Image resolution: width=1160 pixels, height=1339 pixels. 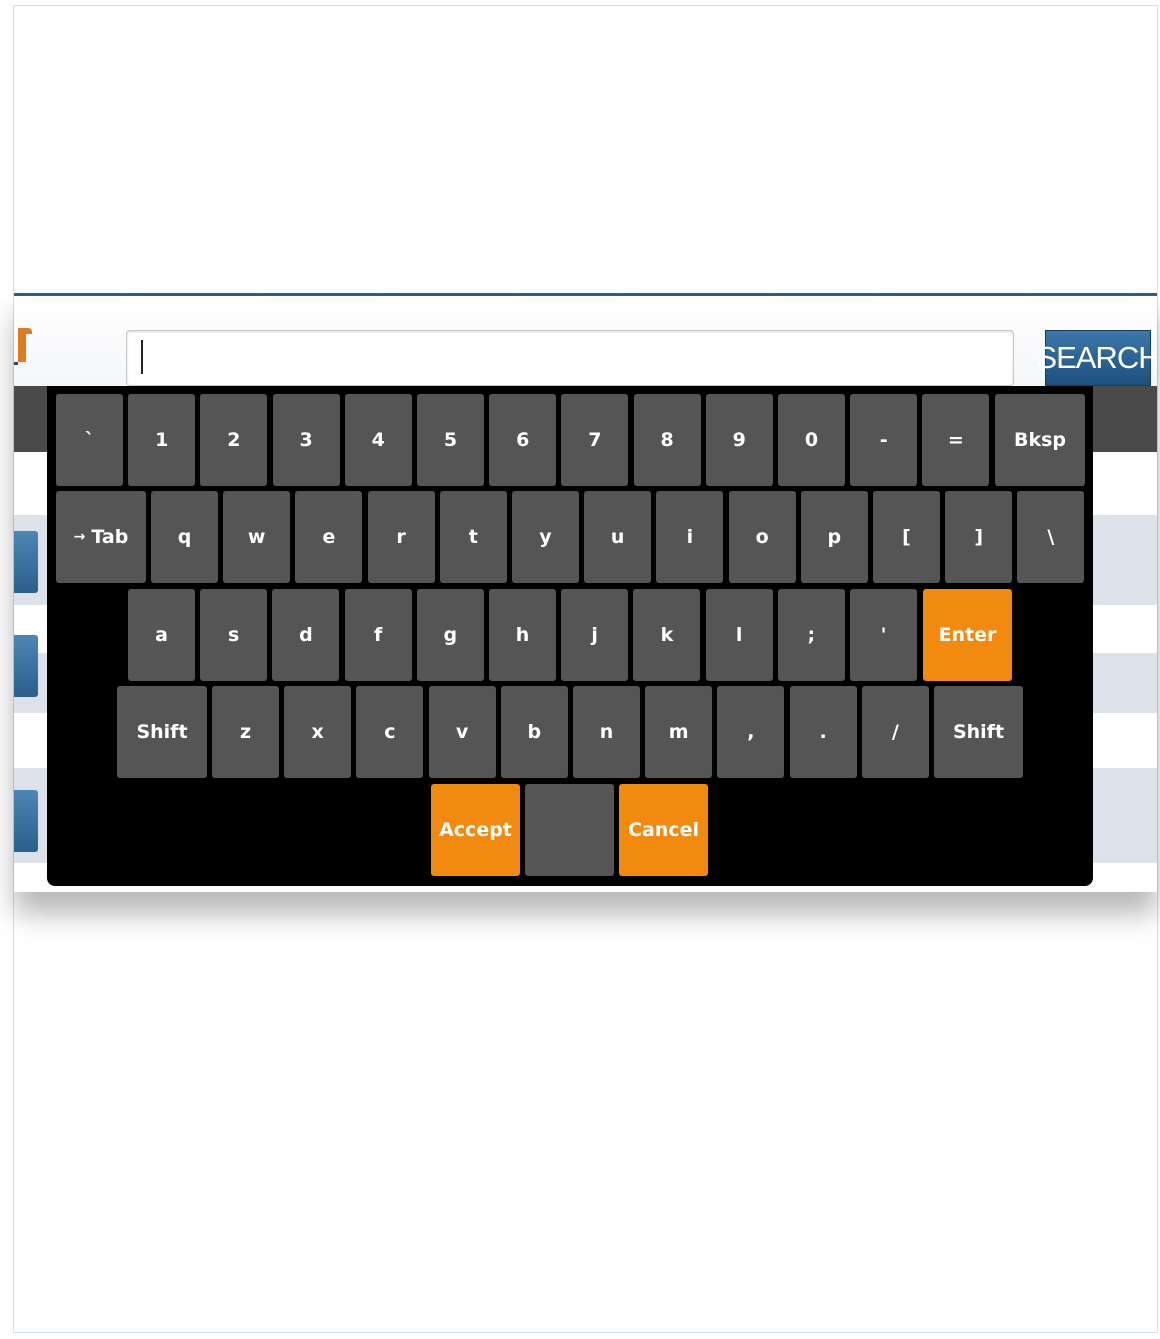 I want to click on 7-key: 7, so click(x=595, y=440).